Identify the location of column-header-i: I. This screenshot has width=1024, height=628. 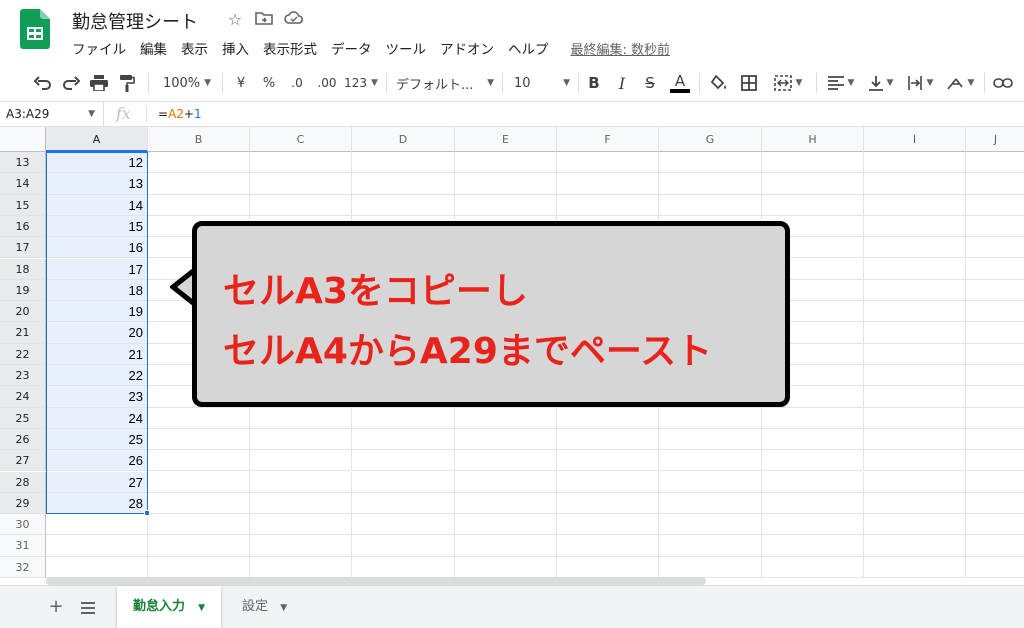
(915, 139).